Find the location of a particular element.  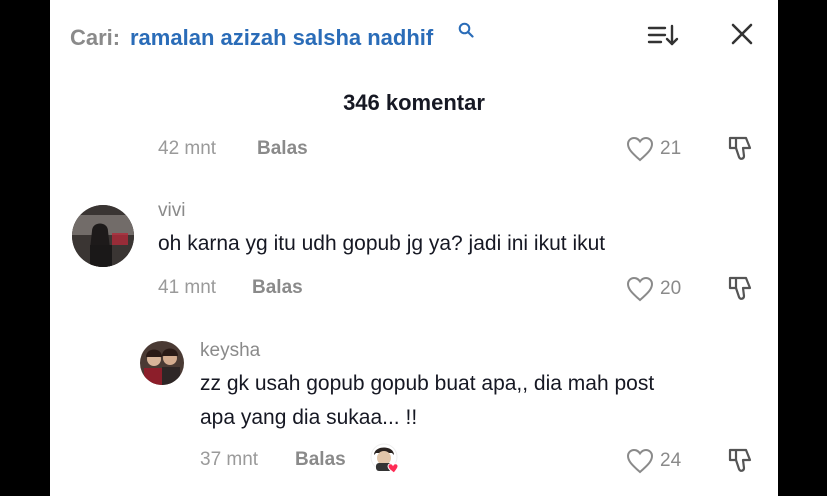

comment-time: 41 mnt is located at coordinates (187, 287).